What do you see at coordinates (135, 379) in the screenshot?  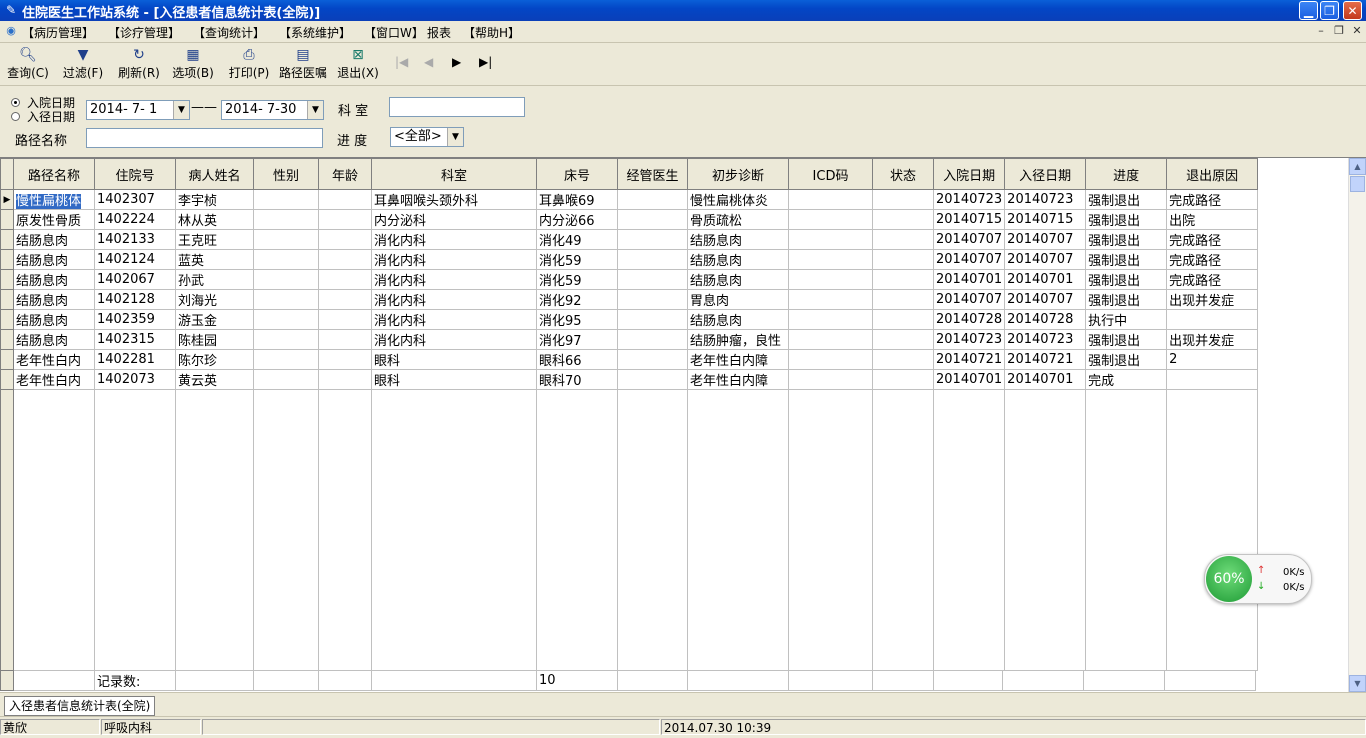 I see `cell-admission-no: 1402073` at bounding box center [135, 379].